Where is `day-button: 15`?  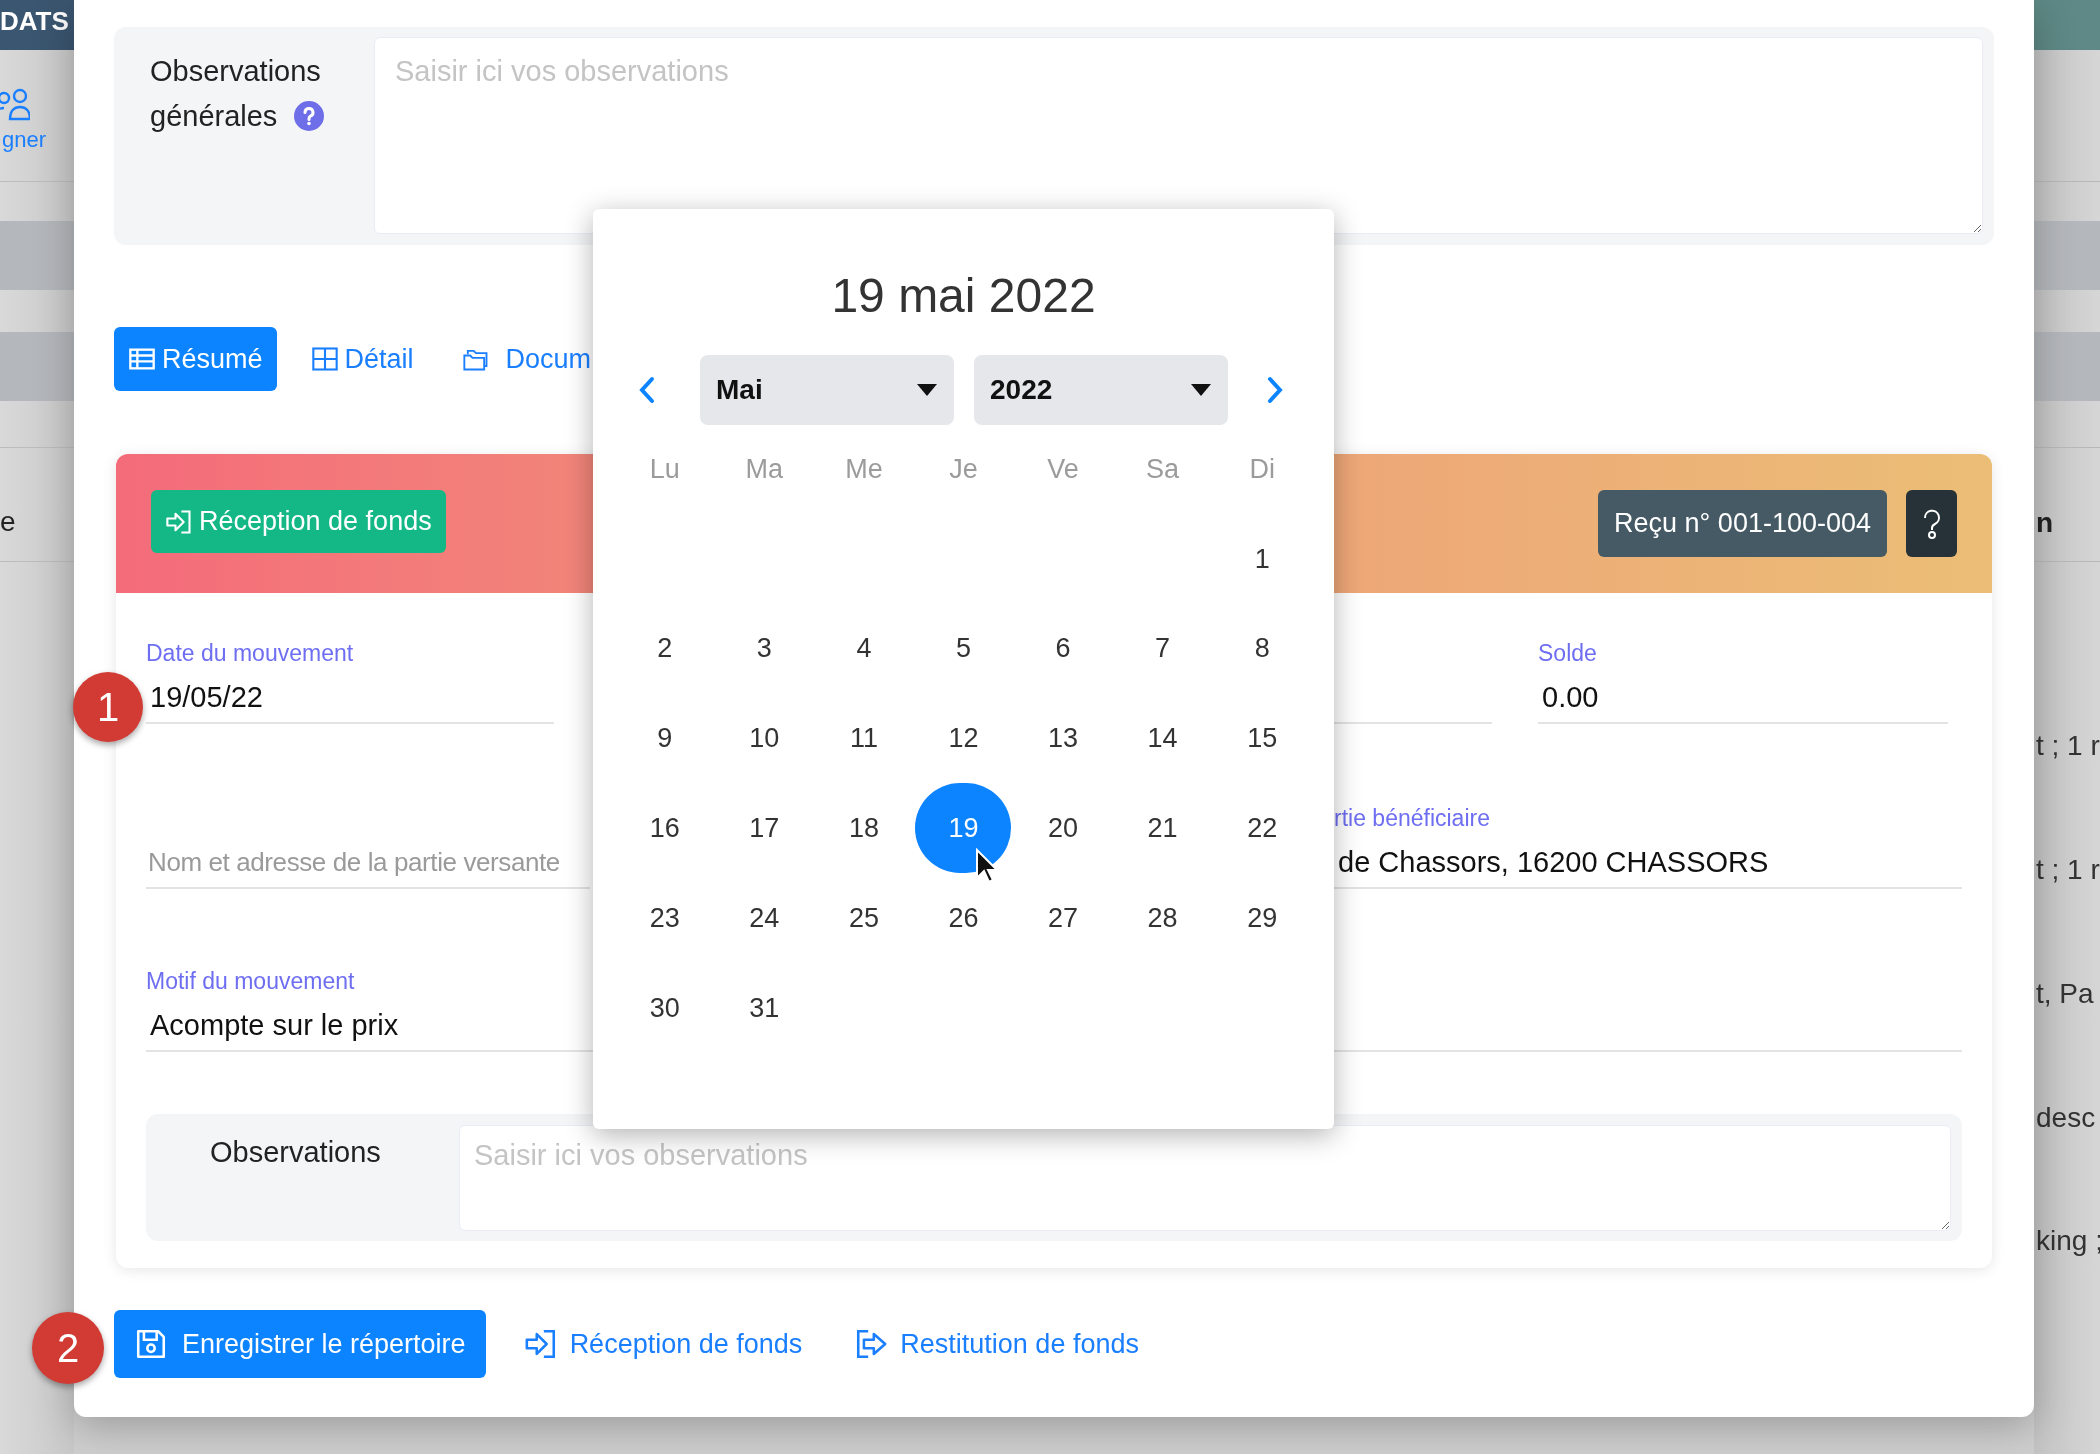 day-button: 15 is located at coordinates (1262, 738).